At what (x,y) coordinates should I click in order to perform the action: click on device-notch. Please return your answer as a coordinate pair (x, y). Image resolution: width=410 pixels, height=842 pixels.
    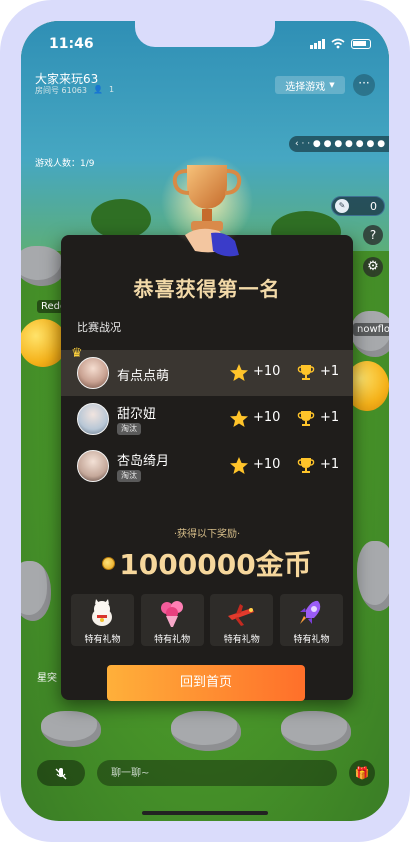
    Looking at the image, I should click on (205, 34).